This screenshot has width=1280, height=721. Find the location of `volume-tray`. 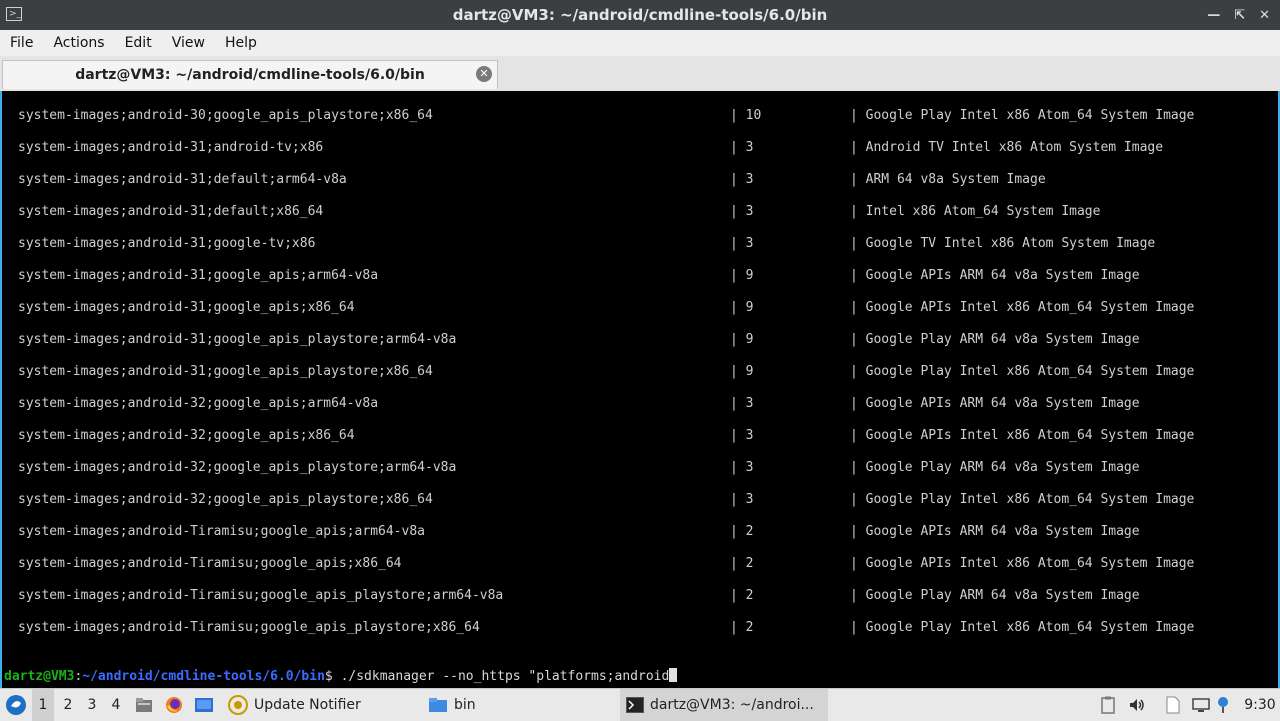

volume-tray is located at coordinates (1137, 705).